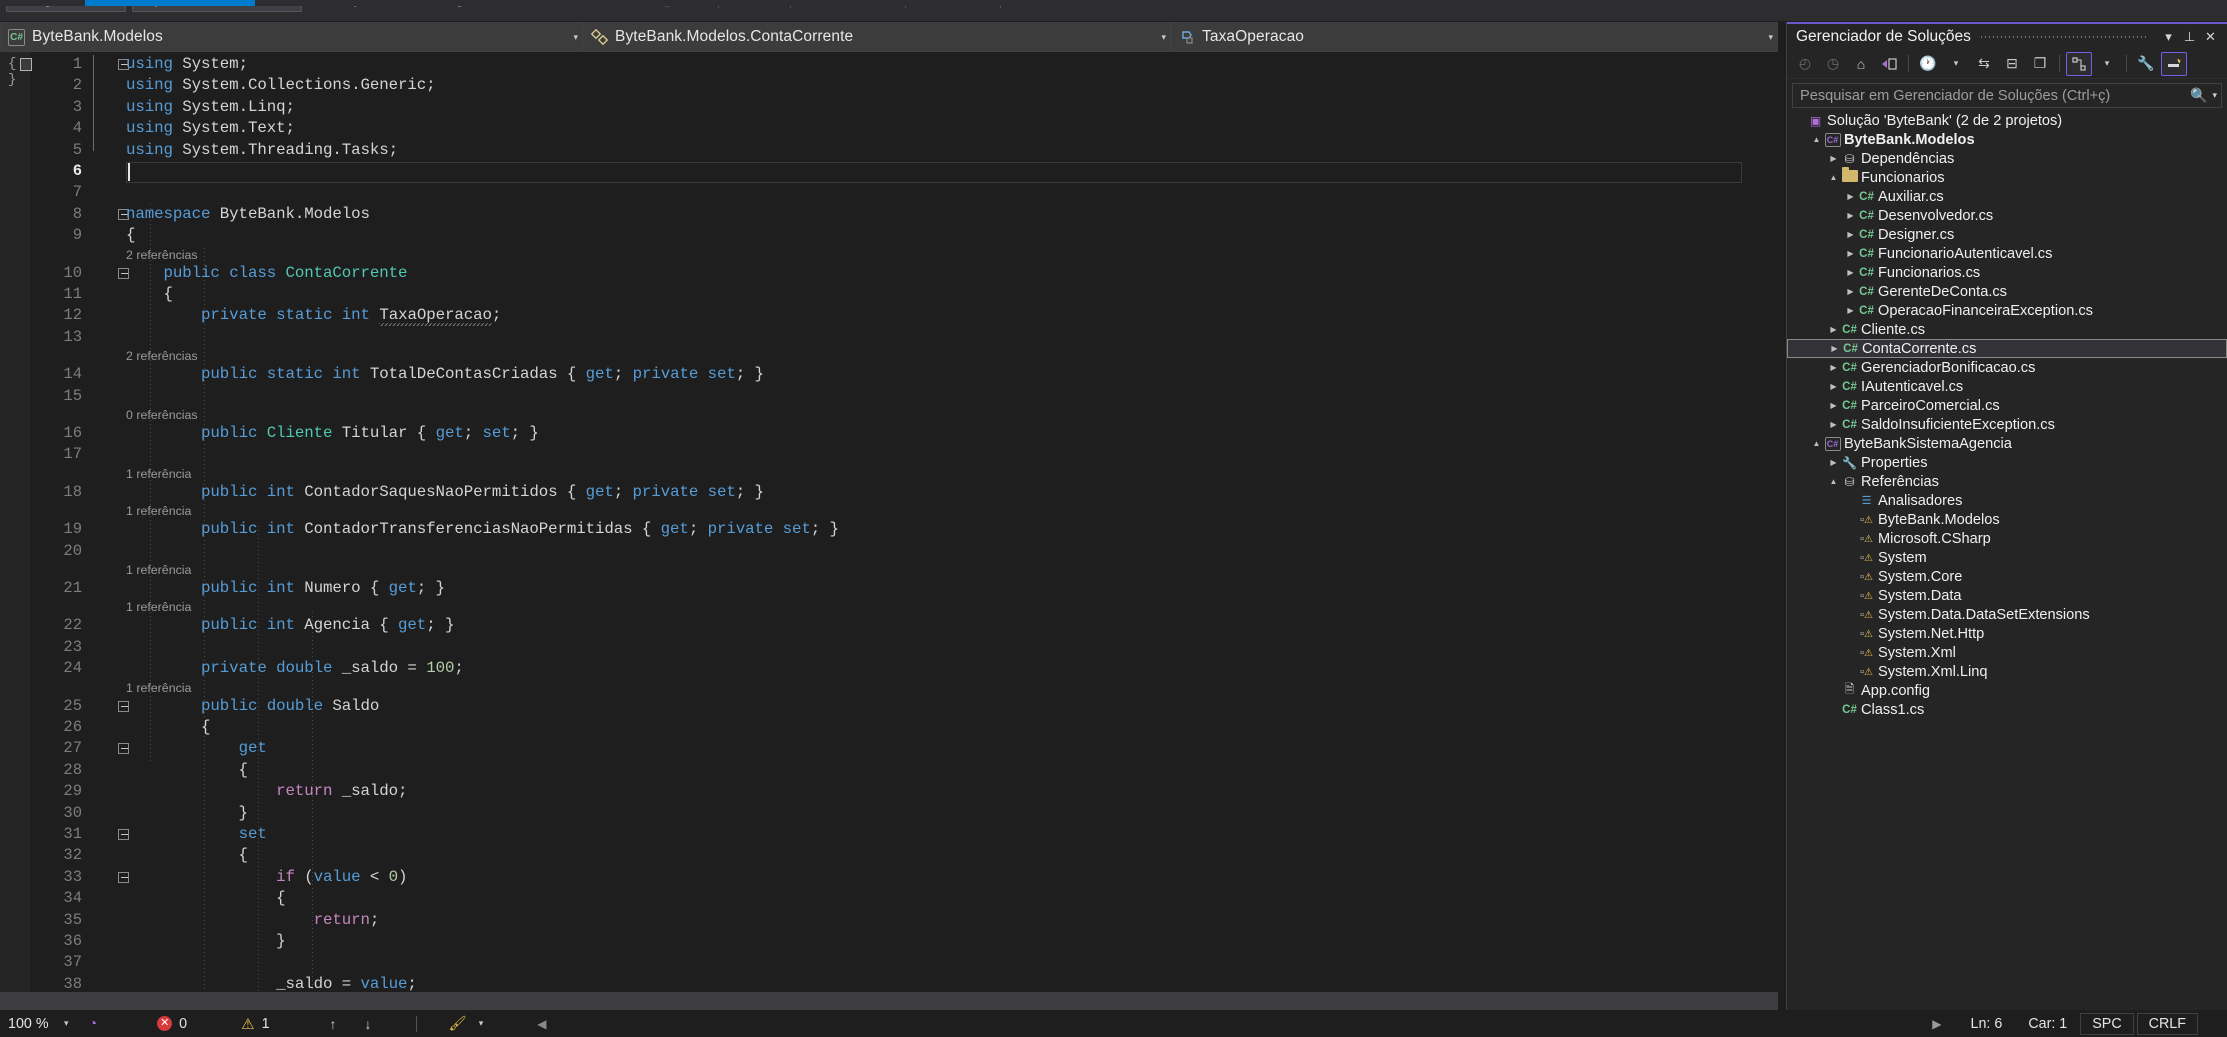 The width and height of the screenshot is (2227, 1037). Describe the element at coordinates (210, 128) in the screenshot. I see `code-line-text: using System.Text;` at that location.